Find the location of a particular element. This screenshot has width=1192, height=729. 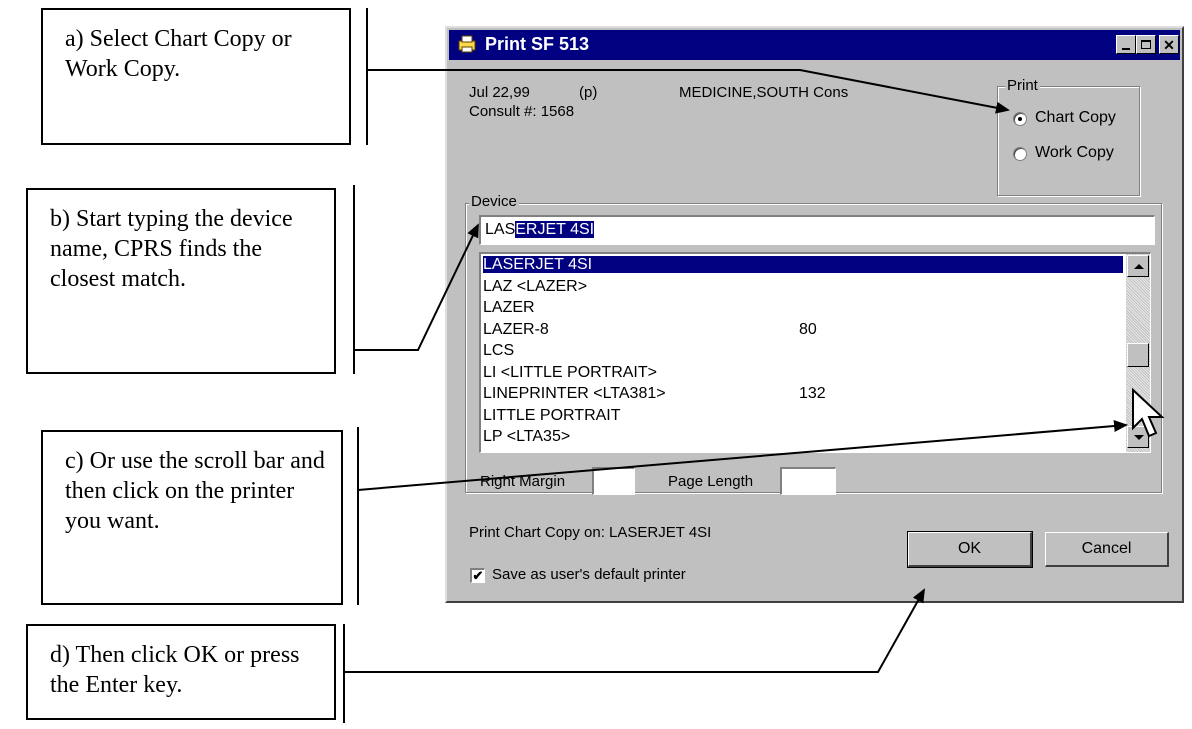

device-list-item: LI <LITTLE PORTRAIT> is located at coordinates (783, 372).